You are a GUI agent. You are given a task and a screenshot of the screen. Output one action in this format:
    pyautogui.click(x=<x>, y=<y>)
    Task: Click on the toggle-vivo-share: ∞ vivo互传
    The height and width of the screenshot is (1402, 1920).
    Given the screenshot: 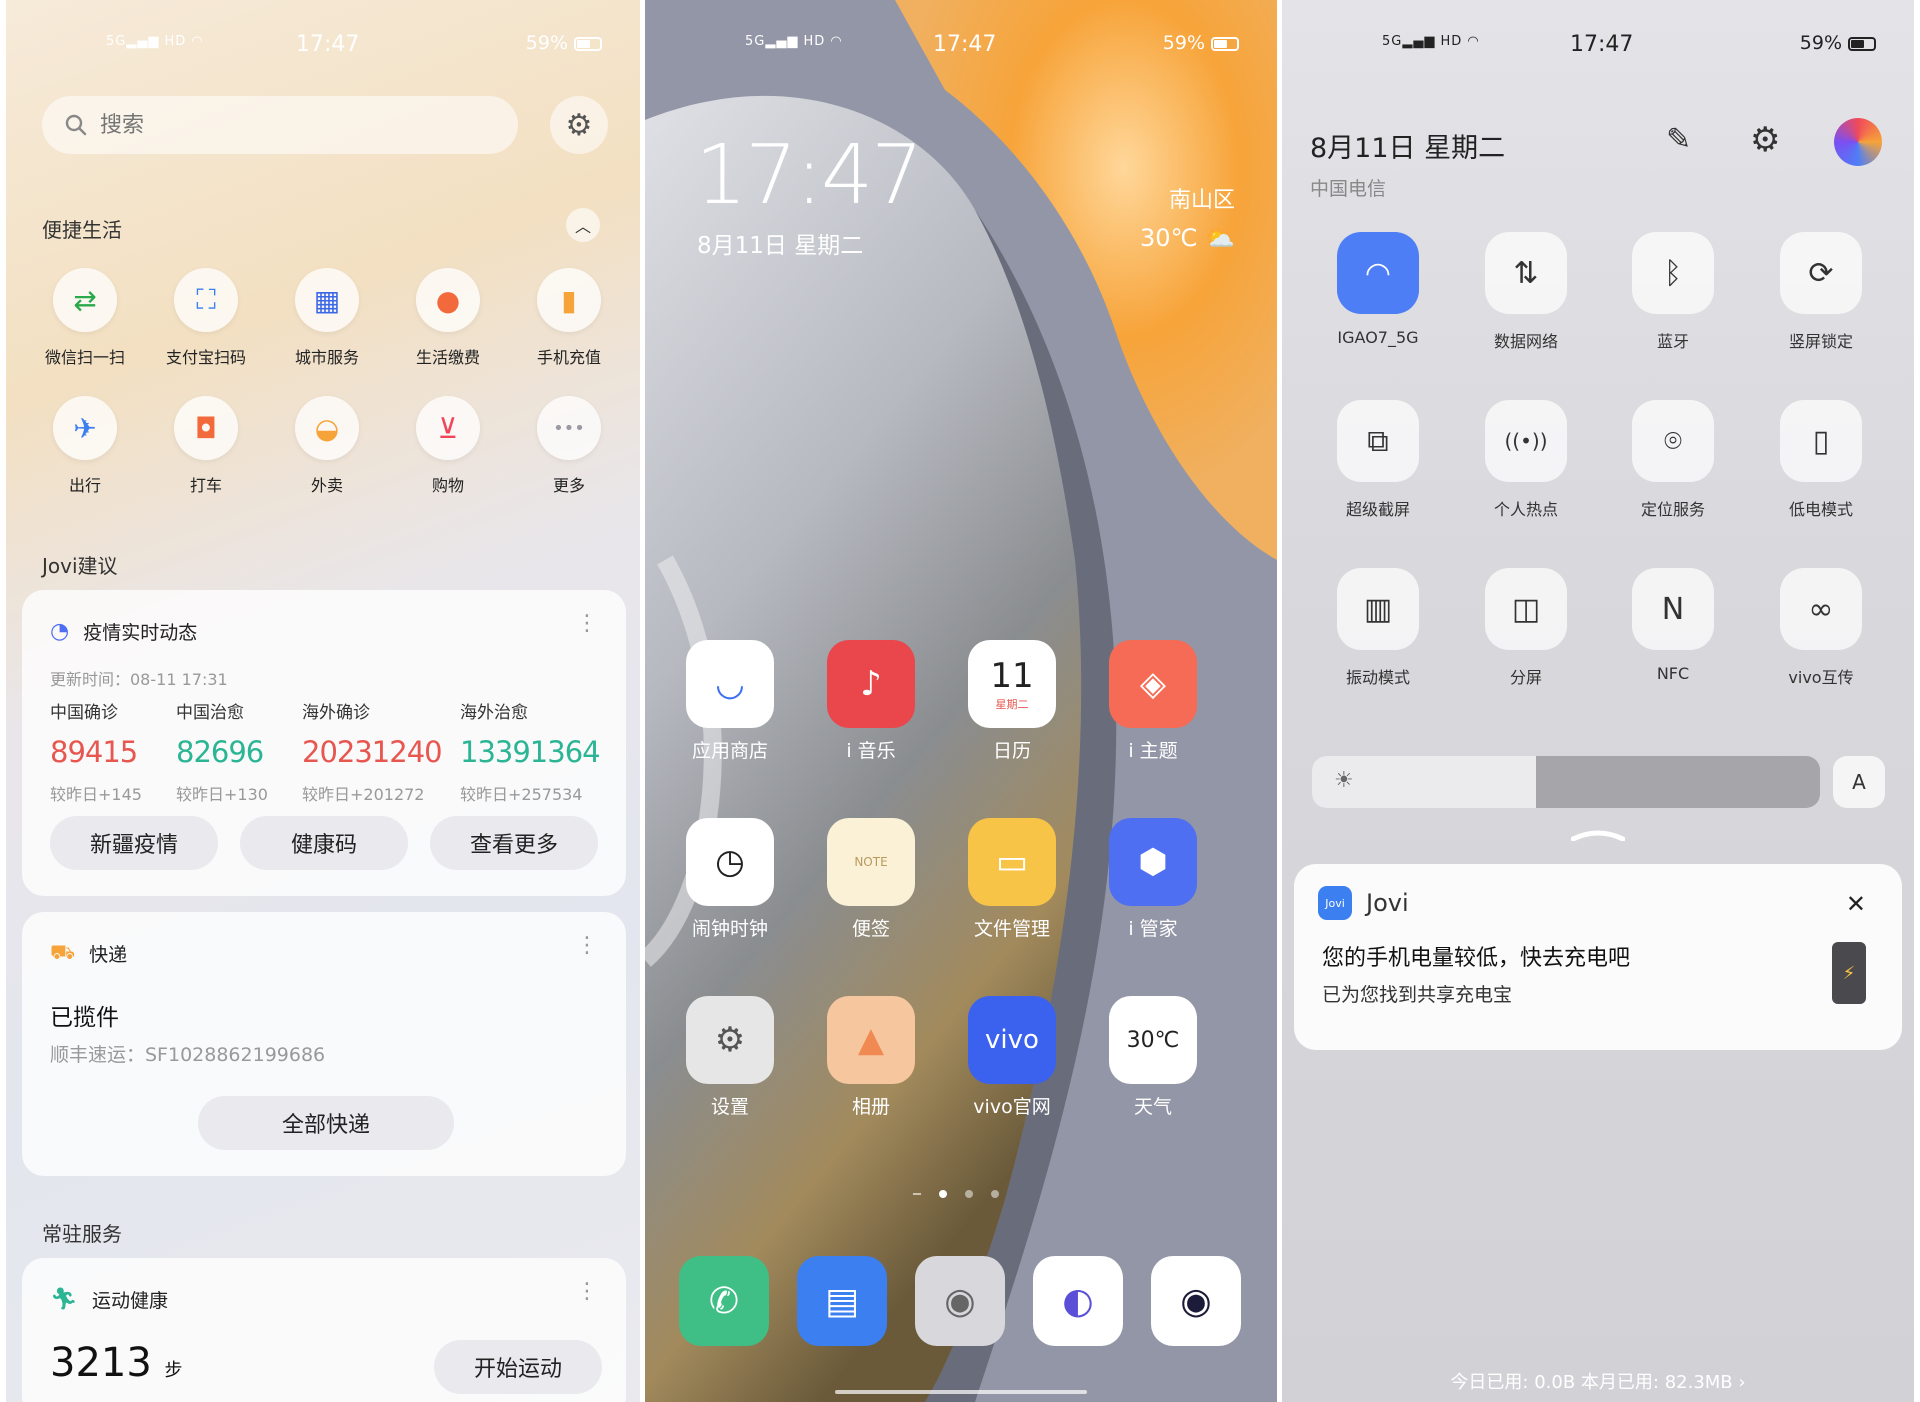 What is the action you would take?
    pyautogui.click(x=1821, y=628)
    